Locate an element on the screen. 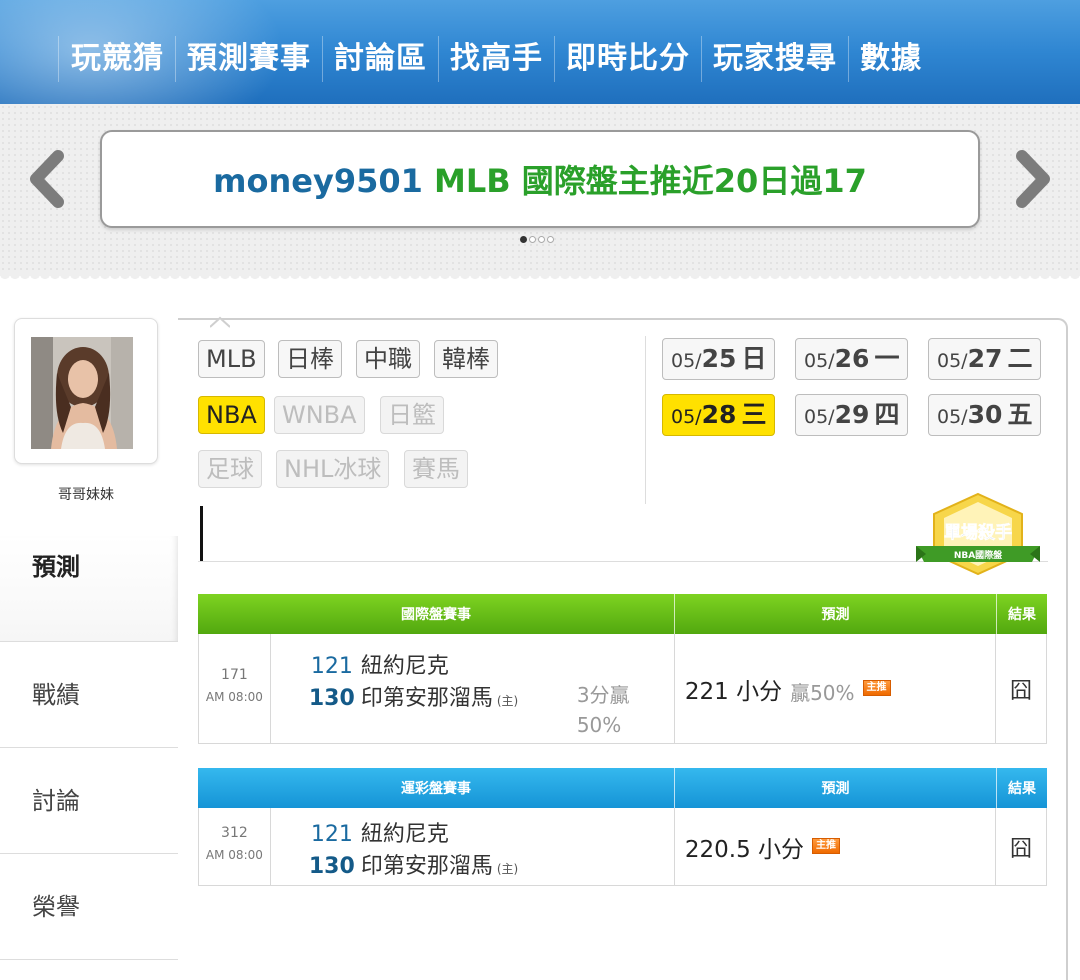 The image size is (1080, 980). single-game-killer-badge: 單場殺手 NBA國際盤 is located at coordinates (978, 534).